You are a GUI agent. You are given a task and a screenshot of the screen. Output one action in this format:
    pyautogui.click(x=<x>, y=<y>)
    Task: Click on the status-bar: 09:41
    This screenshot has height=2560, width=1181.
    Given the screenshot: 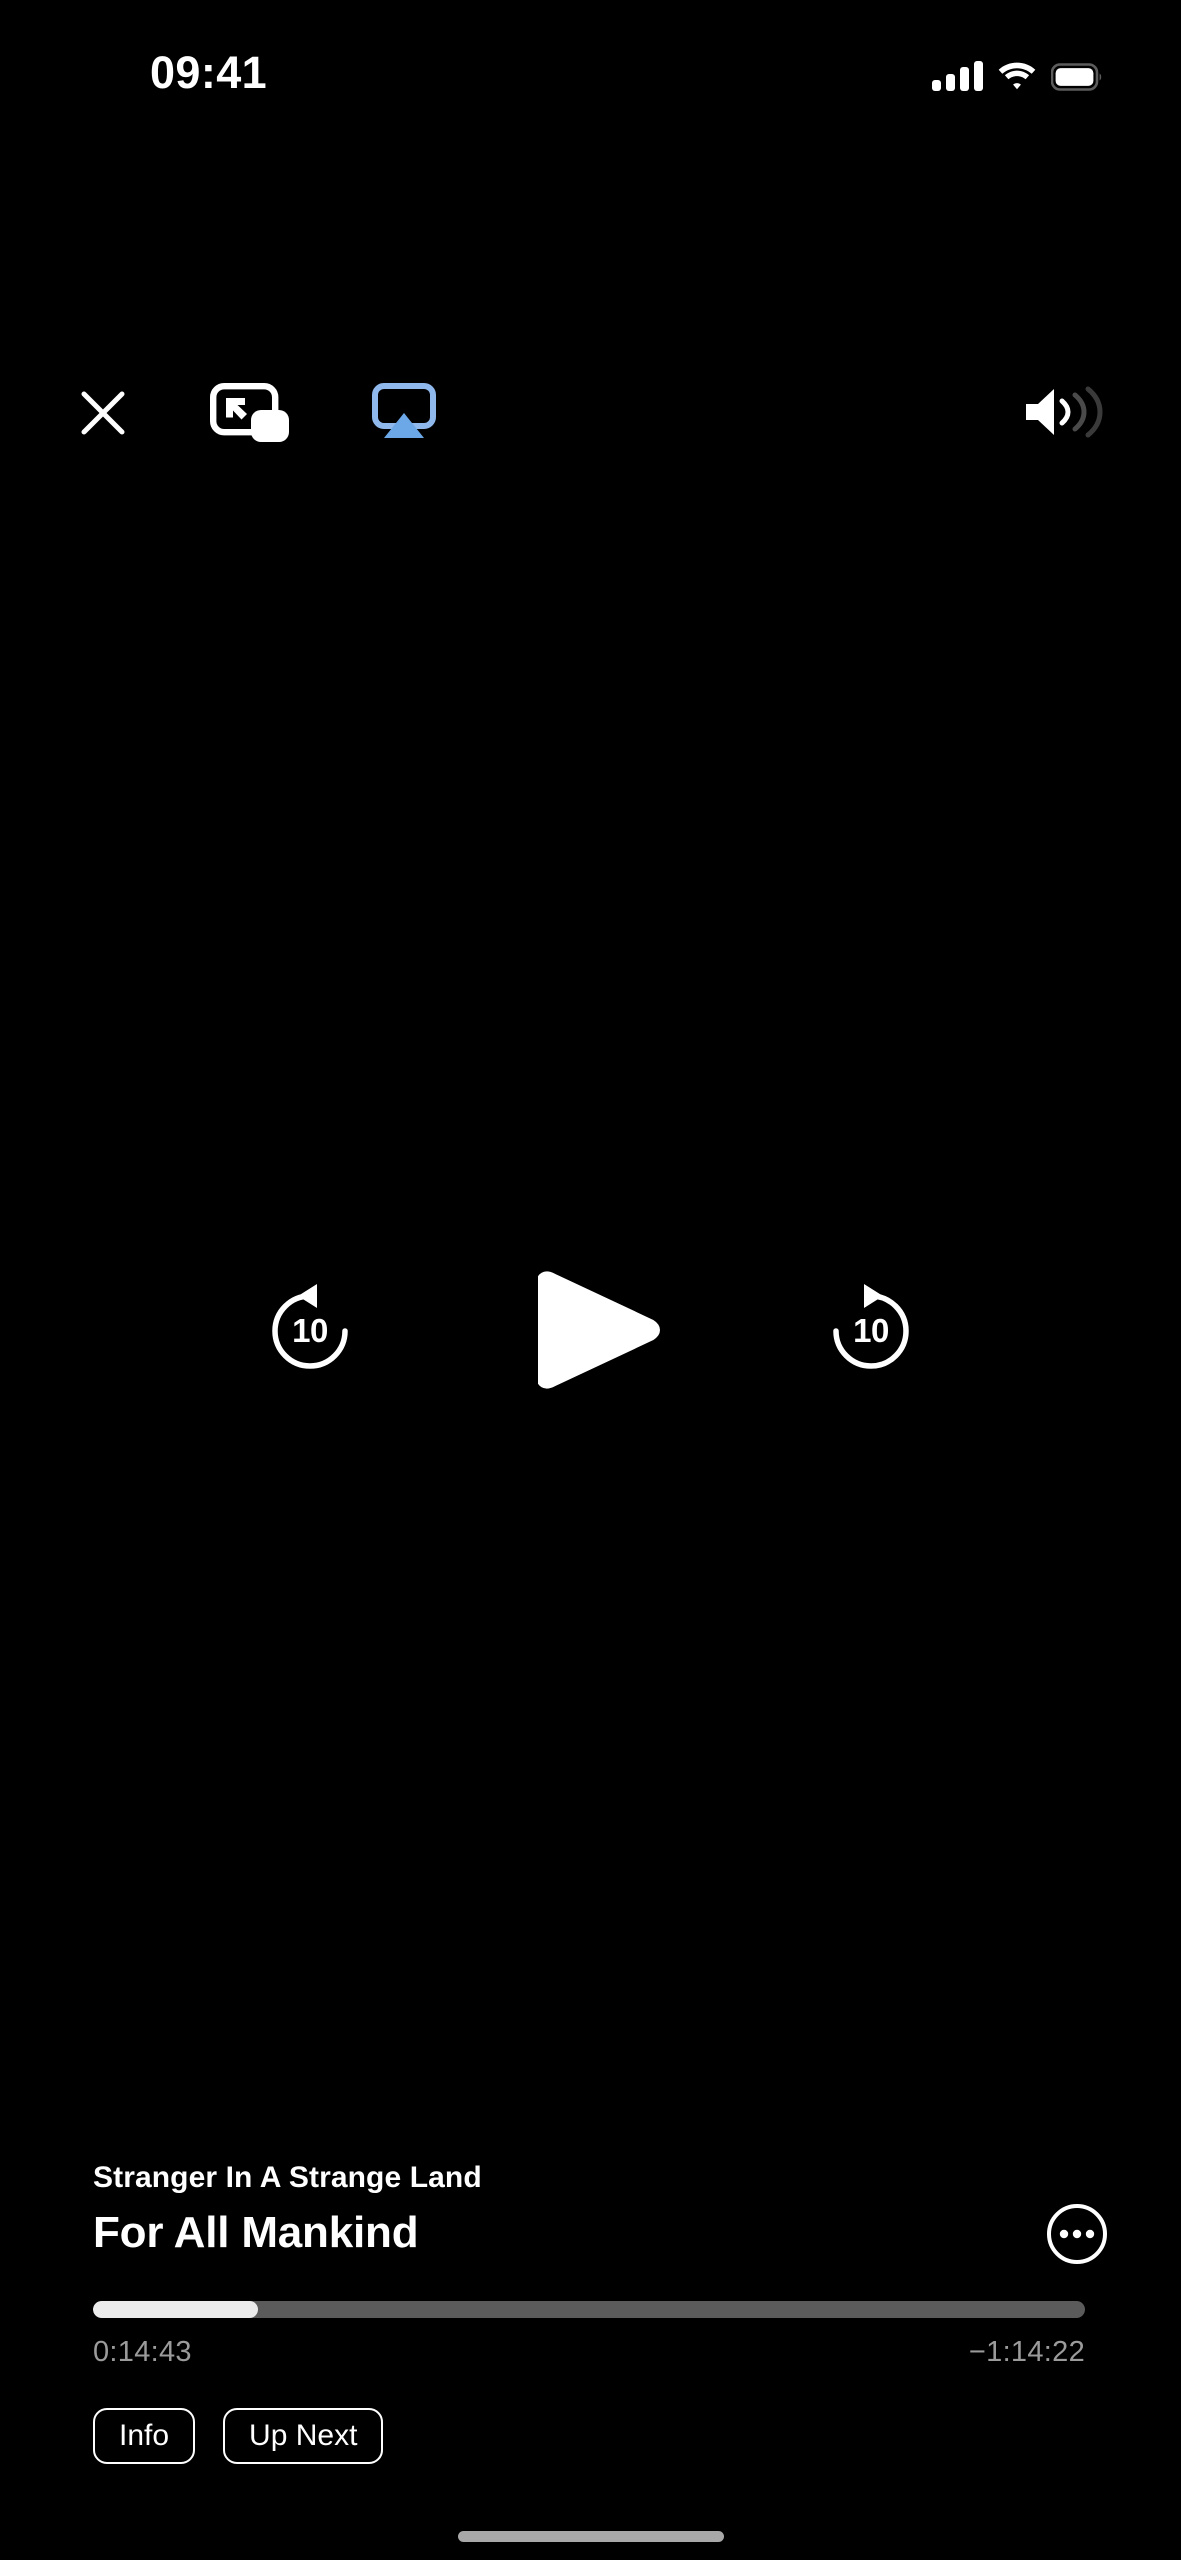 What is the action you would take?
    pyautogui.click(x=590, y=60)
    